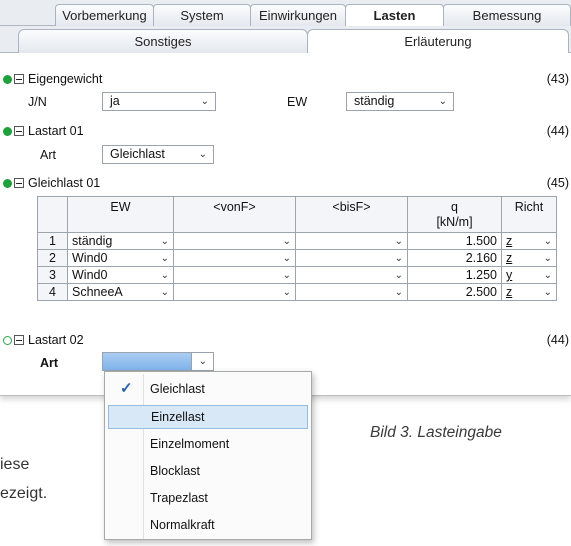  Describe the element at coordinates (202, 15) in the screenshot. I see `tab-system: System` at that location.